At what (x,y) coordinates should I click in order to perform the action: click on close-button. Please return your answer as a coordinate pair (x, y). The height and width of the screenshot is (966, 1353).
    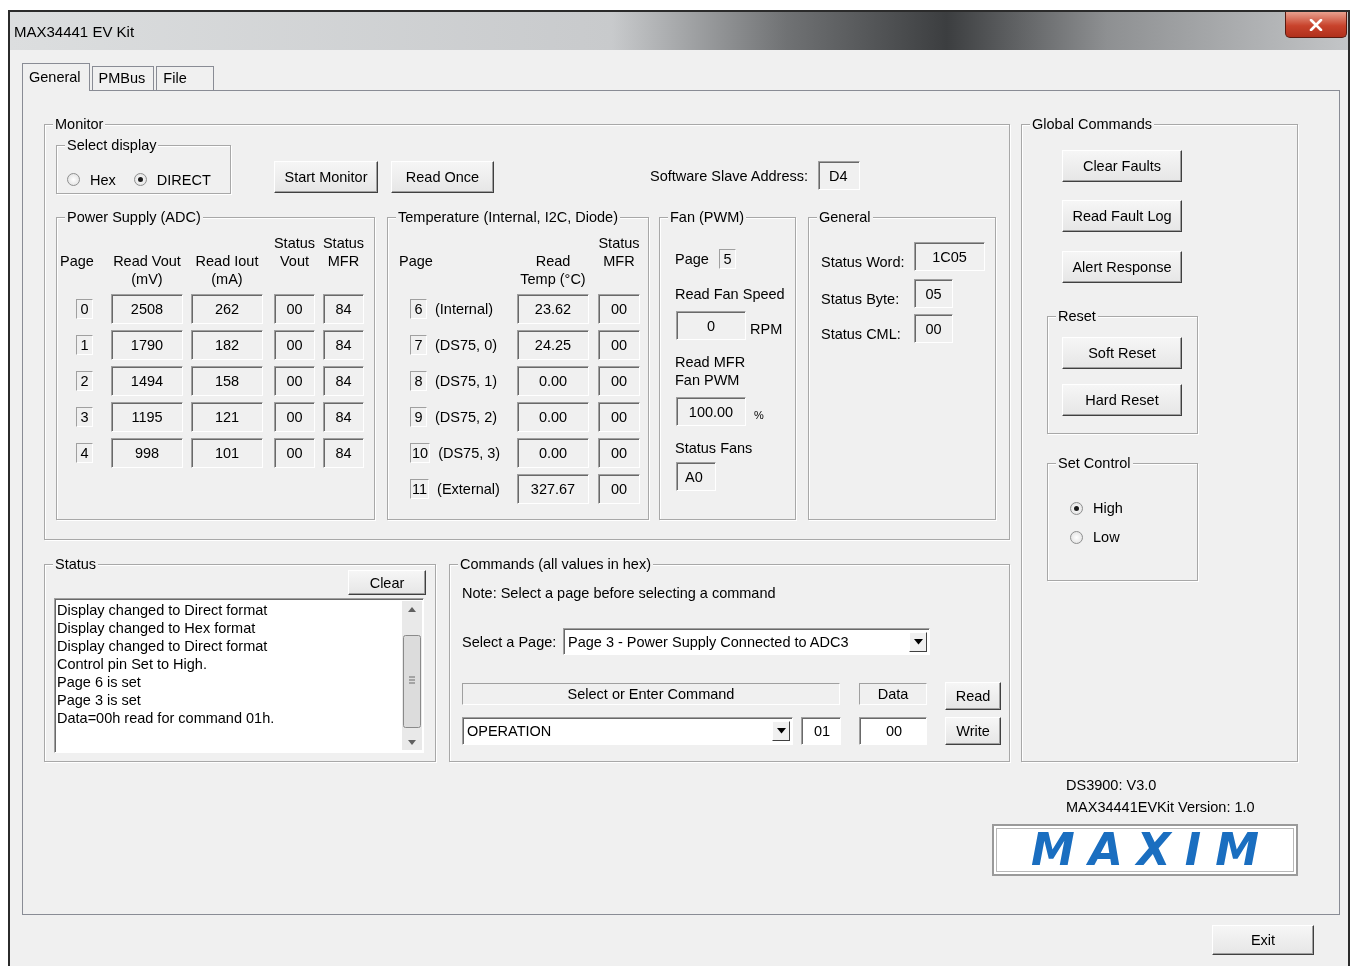
    Looking at the image, I should click on (1316, 25).